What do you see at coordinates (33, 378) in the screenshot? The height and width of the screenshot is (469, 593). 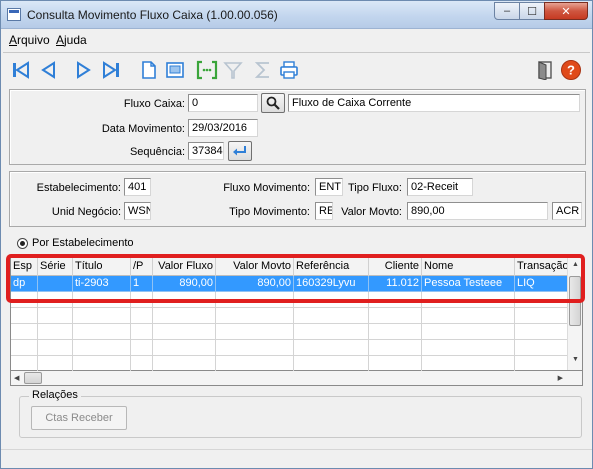 I see `horizontal-scroll-thumb` at bounding box center [33, 378].